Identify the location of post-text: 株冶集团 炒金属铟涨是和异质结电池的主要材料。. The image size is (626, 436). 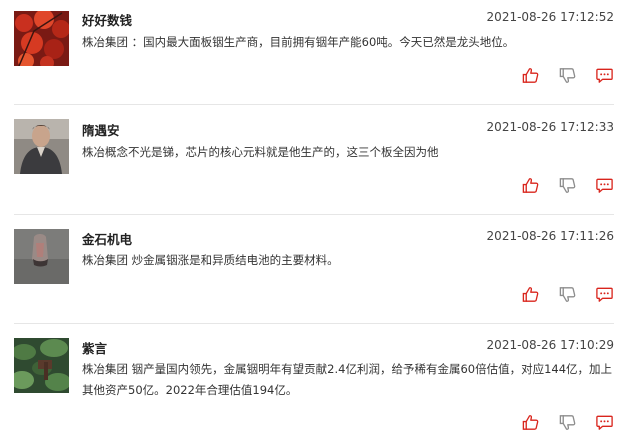
(348, 260).